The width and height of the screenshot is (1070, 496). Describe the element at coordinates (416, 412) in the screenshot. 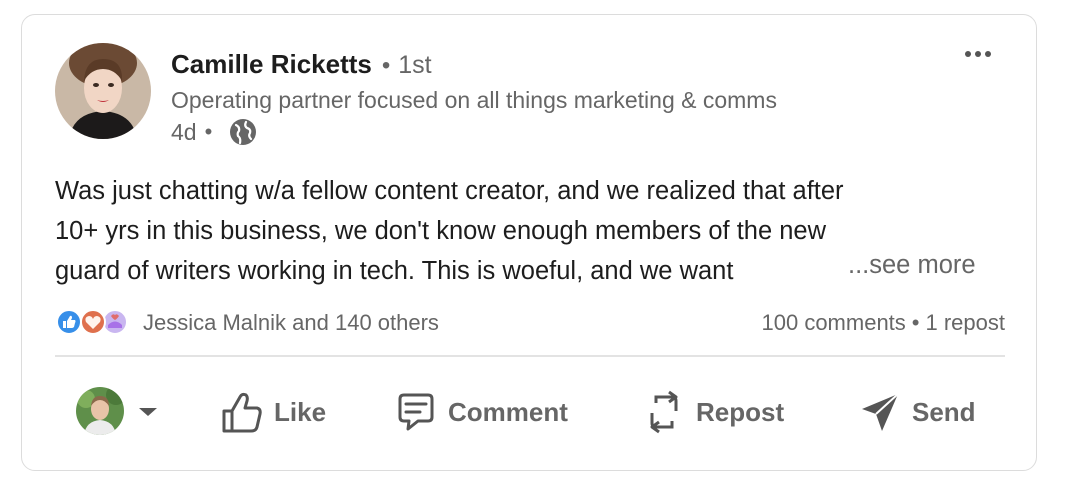

I see `comment-icon` at that location.